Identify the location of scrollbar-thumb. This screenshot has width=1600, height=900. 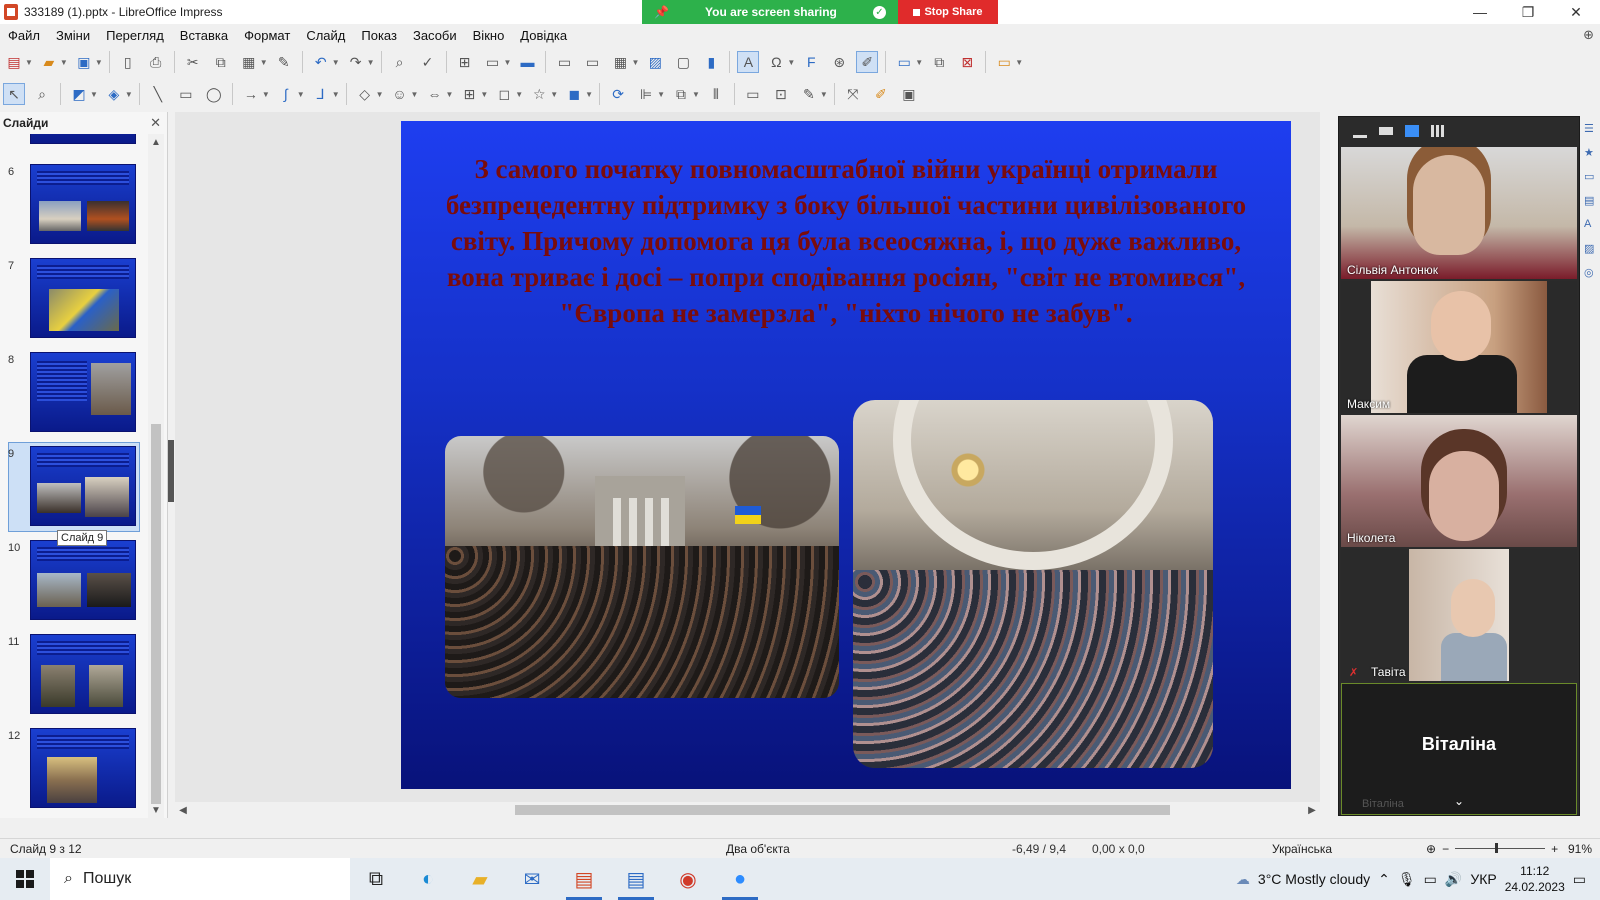
(842, 810).